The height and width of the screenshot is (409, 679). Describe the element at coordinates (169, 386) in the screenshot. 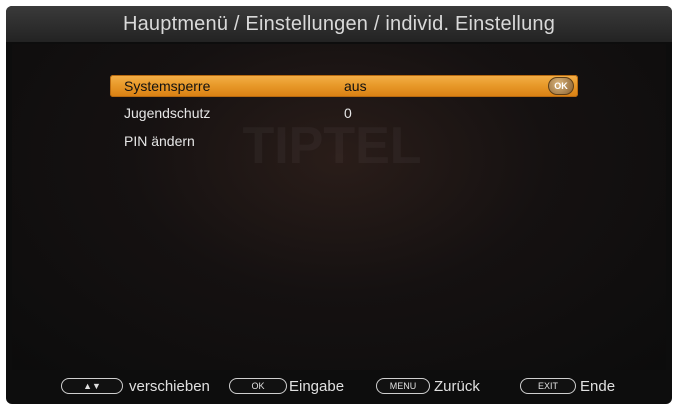

I see `nav-hint-label: verschieben` at that location.